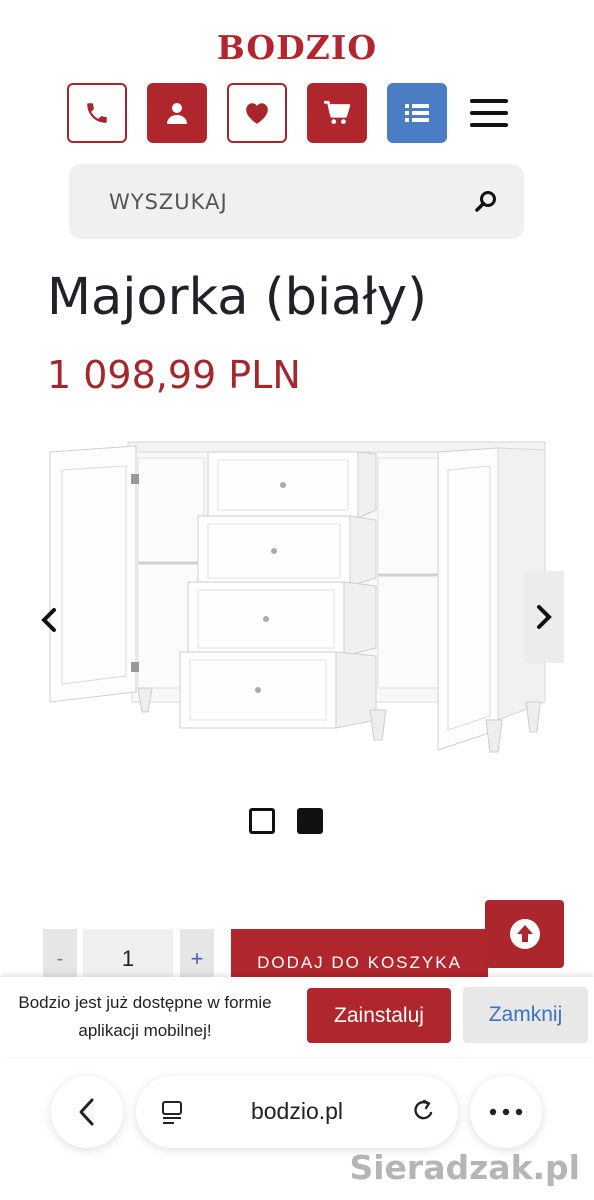 Image resolution: width=594 pixels, height=1200 pixels. I want to click on address-bar: bodzio.pl, so click(297, 1112).